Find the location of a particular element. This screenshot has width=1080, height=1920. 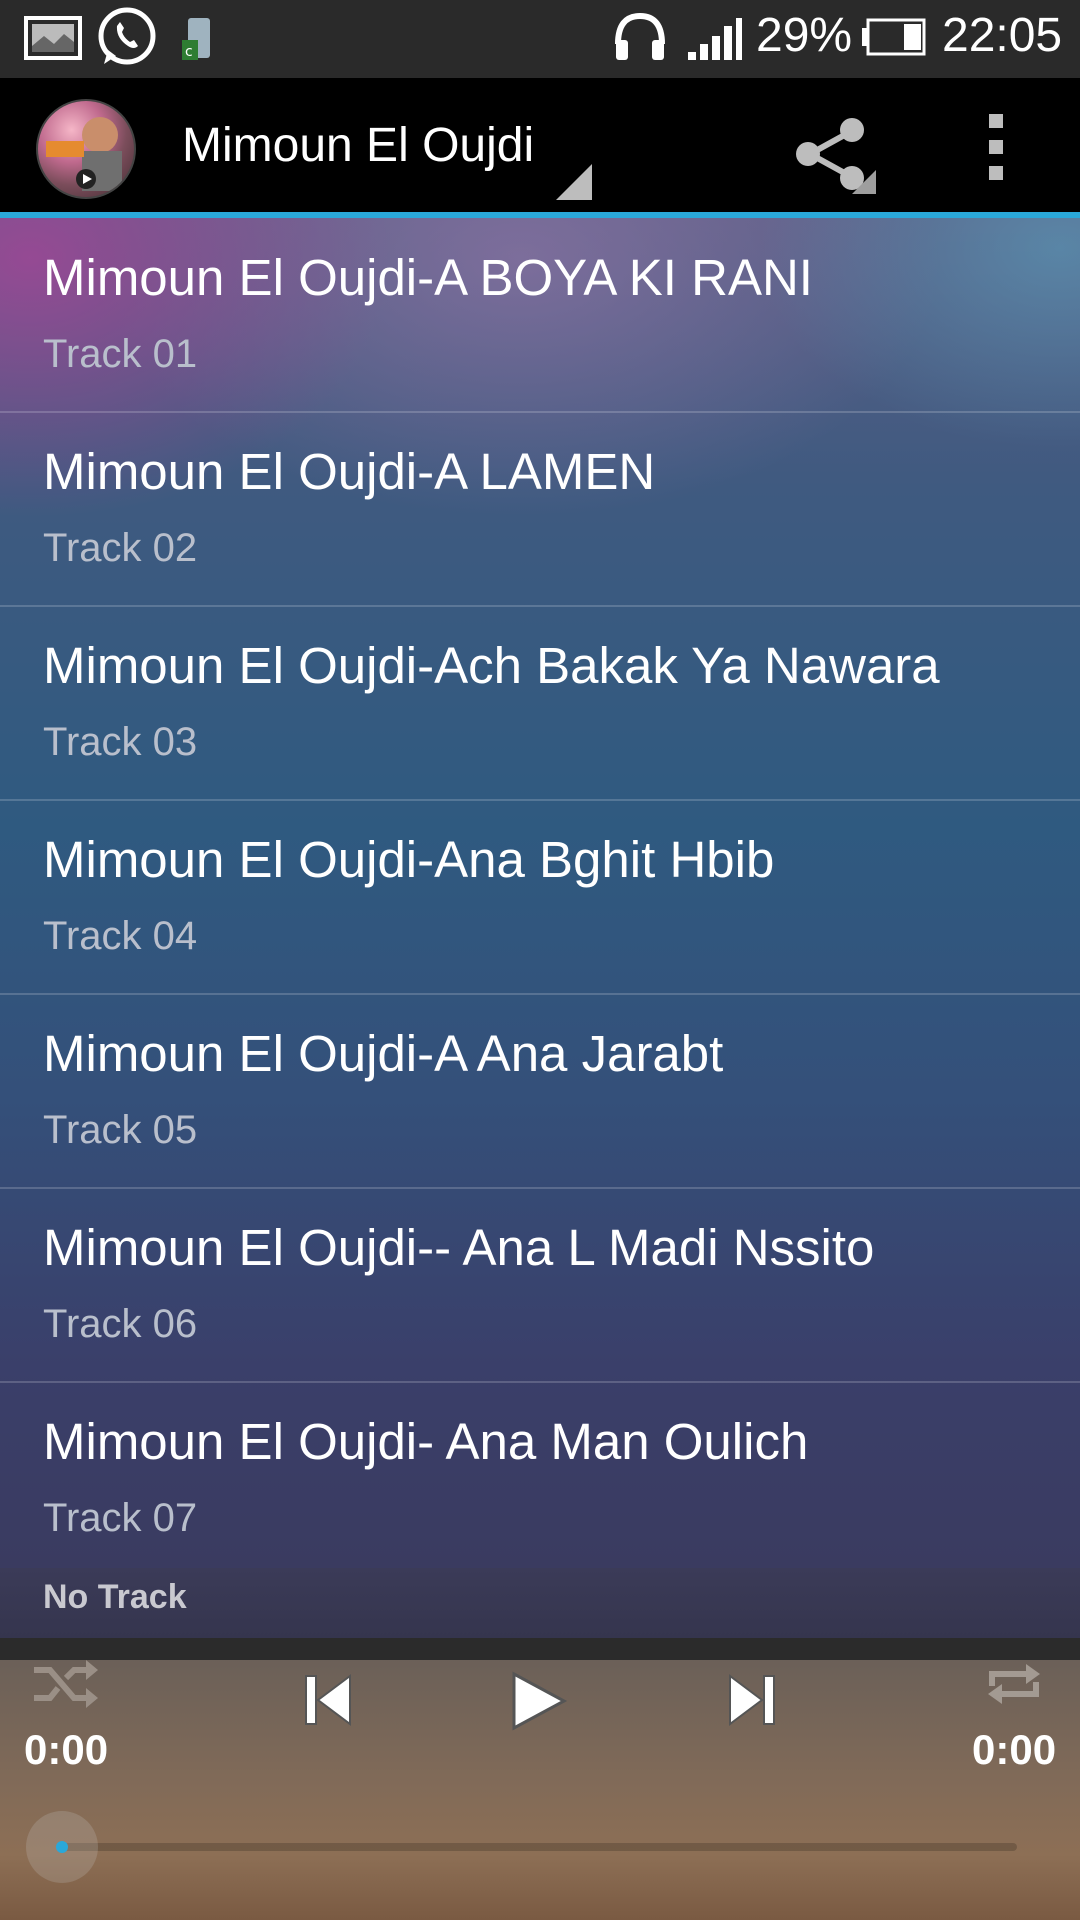

track-title: Mimoun El Oujdi-- Ana L Madi Nssito is located at coordinates (459, 1247).